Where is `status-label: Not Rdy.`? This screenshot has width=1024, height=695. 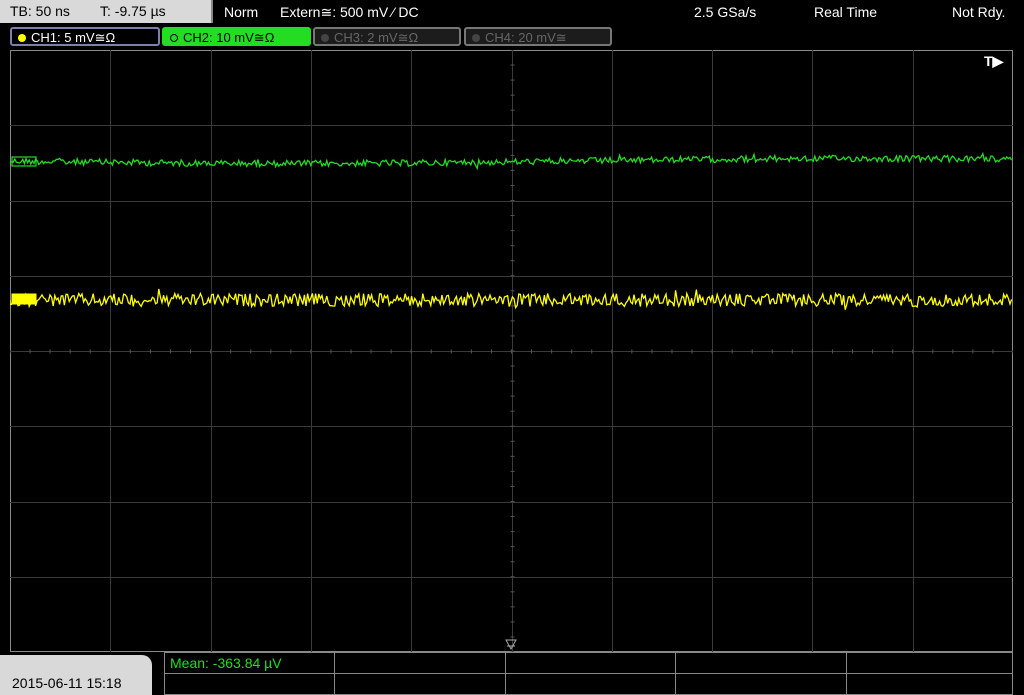 status-label: Not Rdy. is located at coordinates (979, 12).